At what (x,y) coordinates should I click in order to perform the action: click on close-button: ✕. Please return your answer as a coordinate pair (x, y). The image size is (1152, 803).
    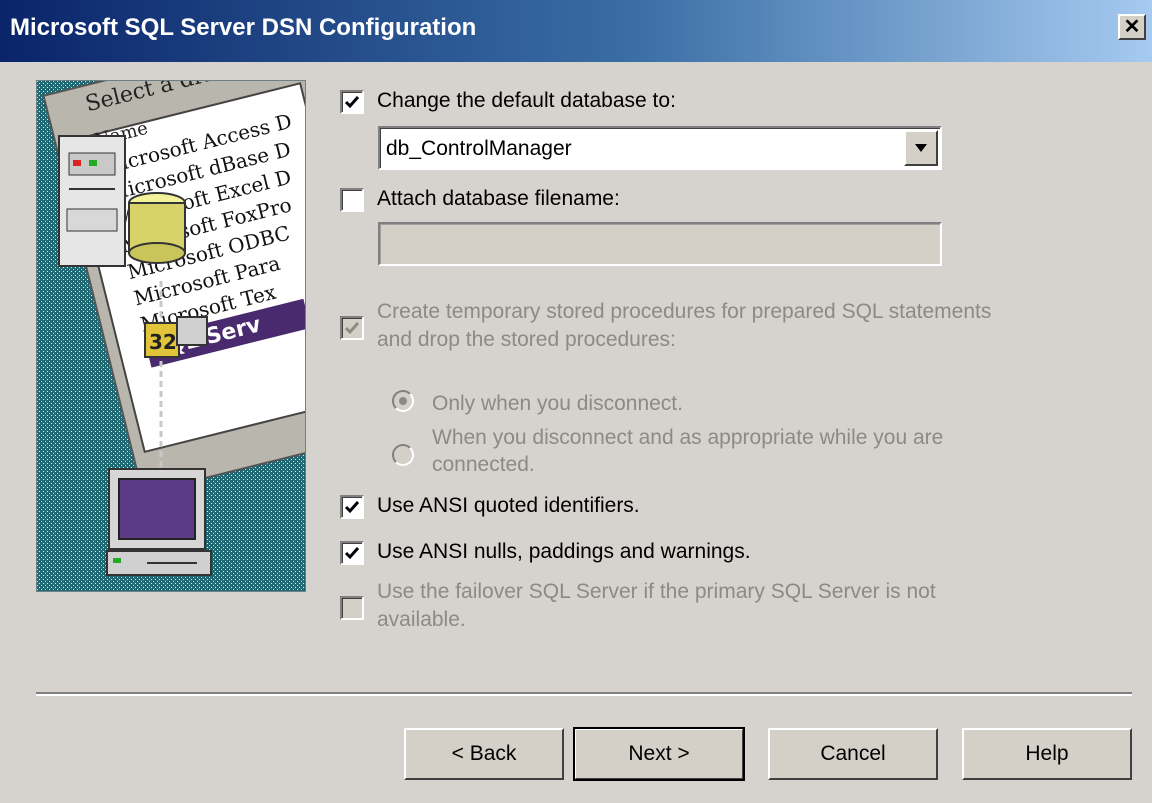
    Looking at the image, I should click on (1132, 27).